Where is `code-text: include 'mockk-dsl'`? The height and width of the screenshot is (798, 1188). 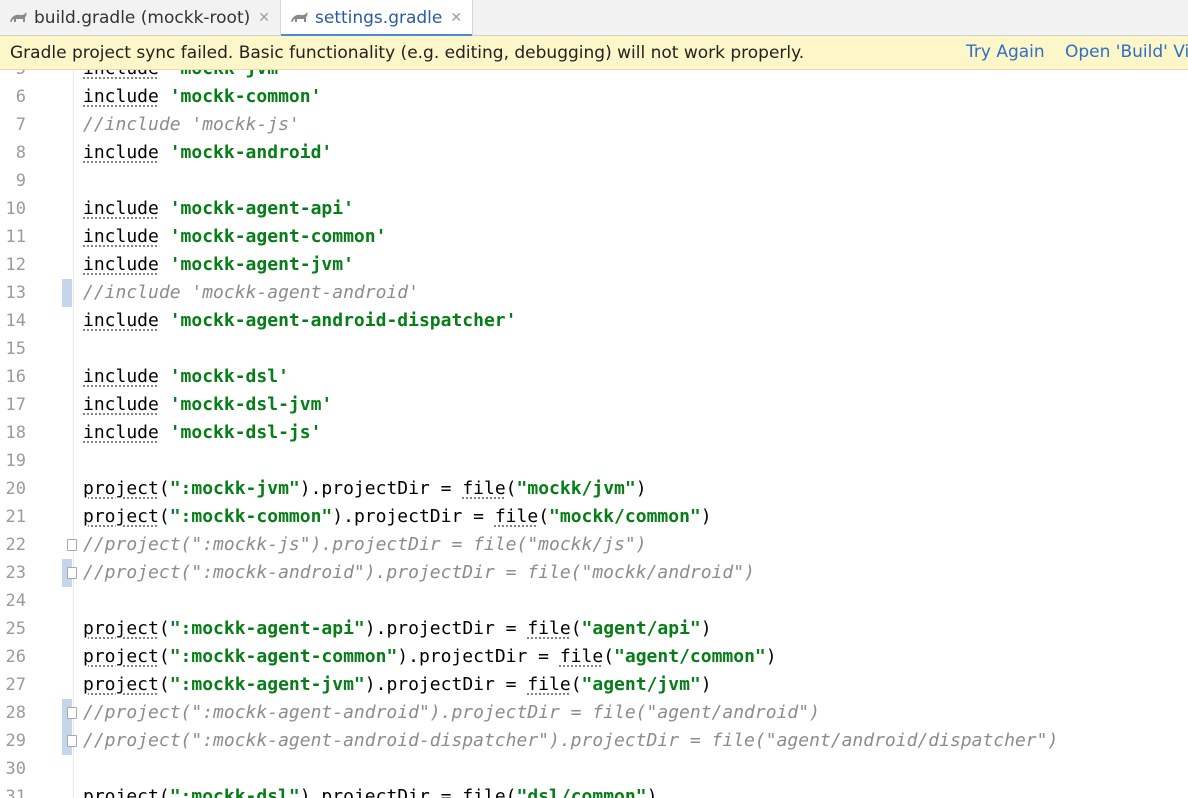
code-text: include 'mockk-dsl' is located at coordinates (186, 377).